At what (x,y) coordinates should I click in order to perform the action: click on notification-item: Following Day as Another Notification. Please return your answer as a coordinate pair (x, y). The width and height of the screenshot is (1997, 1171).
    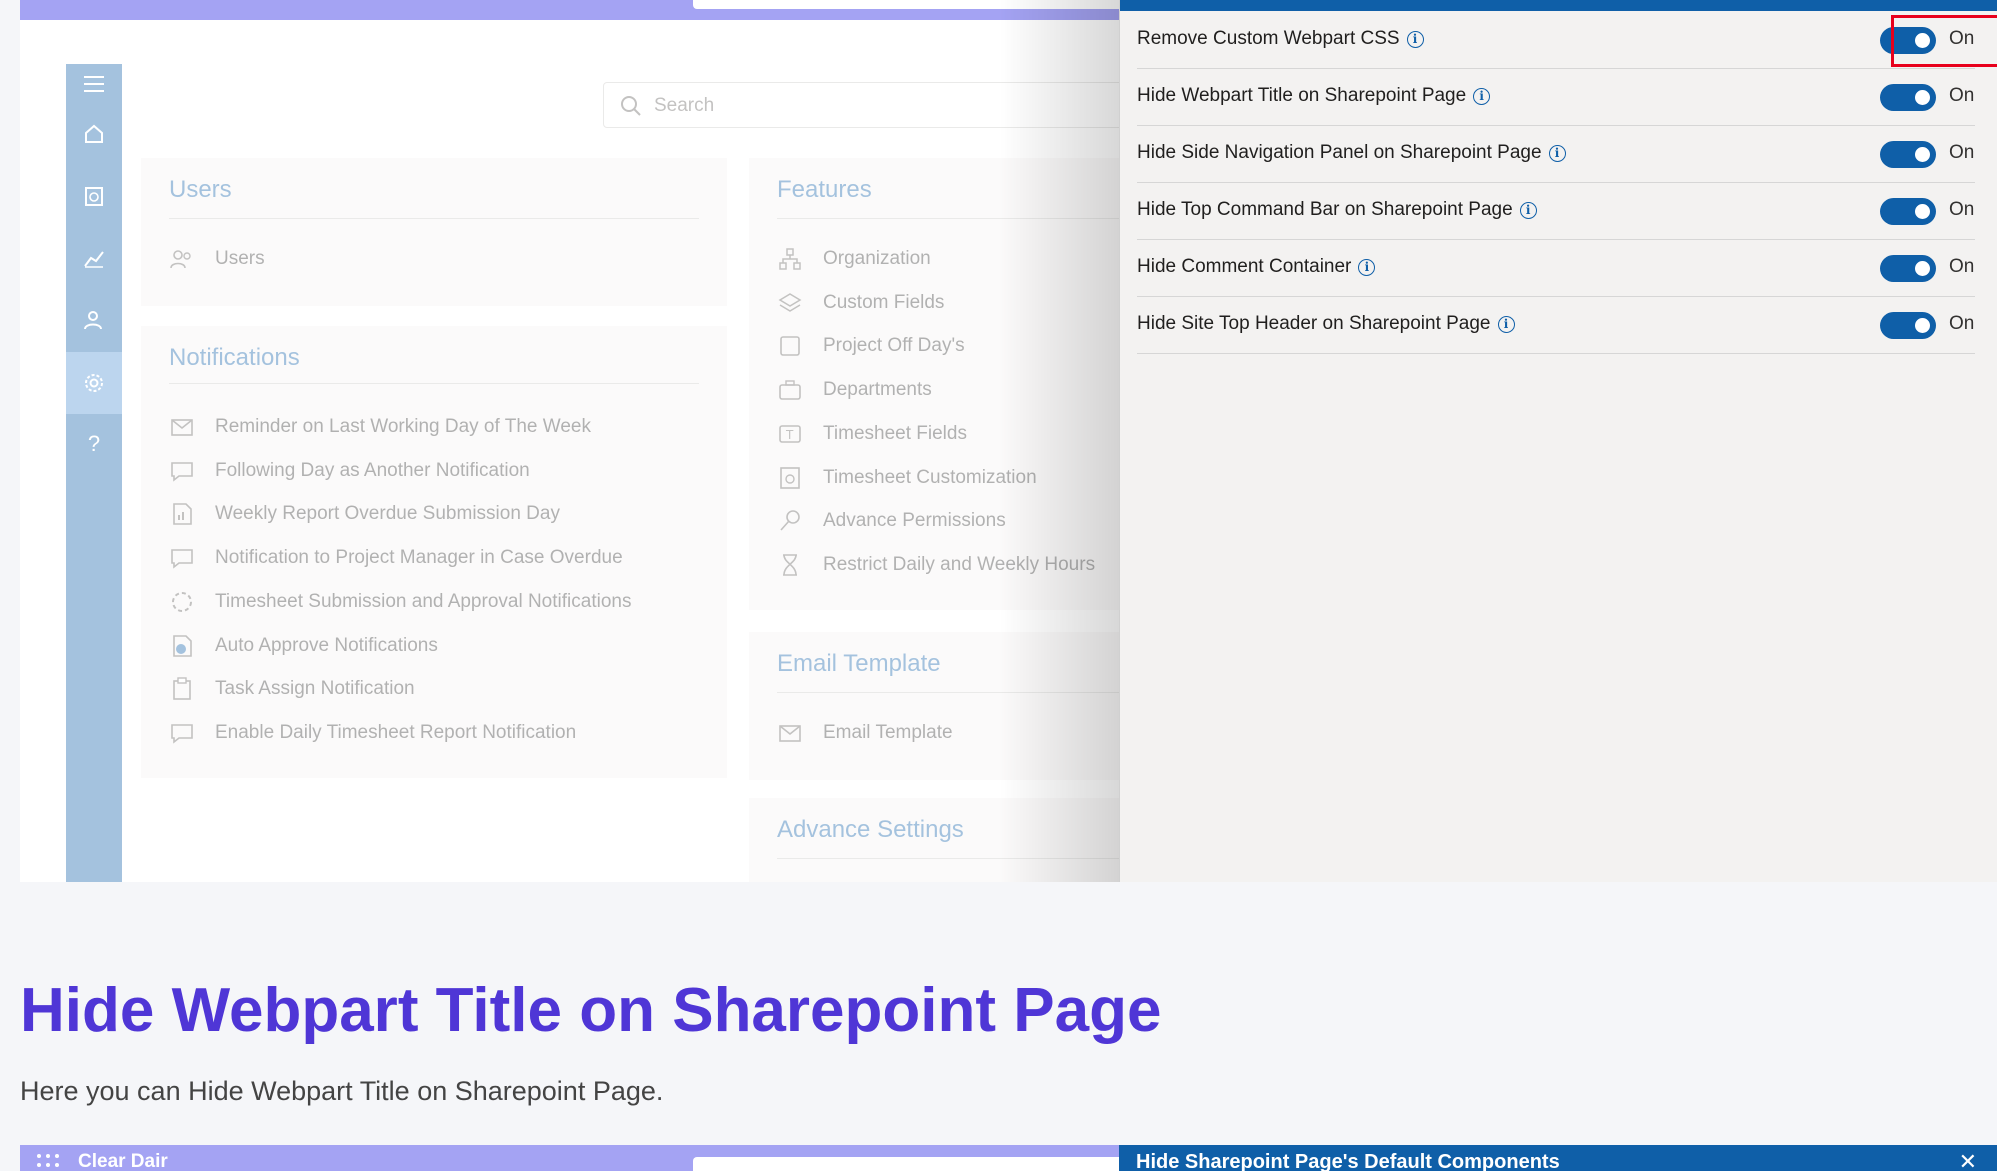
    Looking at the image, I should click on (349, 471).